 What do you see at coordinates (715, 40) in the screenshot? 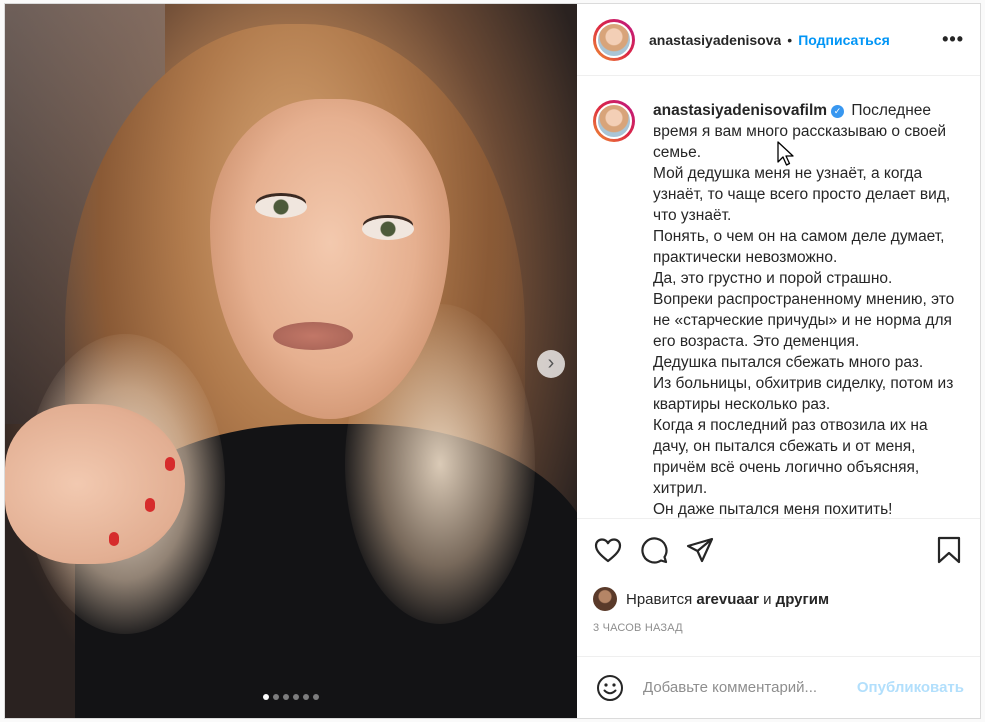
I see `header-username-link: anastasiyadenisova` at bounding box center [715, 40].